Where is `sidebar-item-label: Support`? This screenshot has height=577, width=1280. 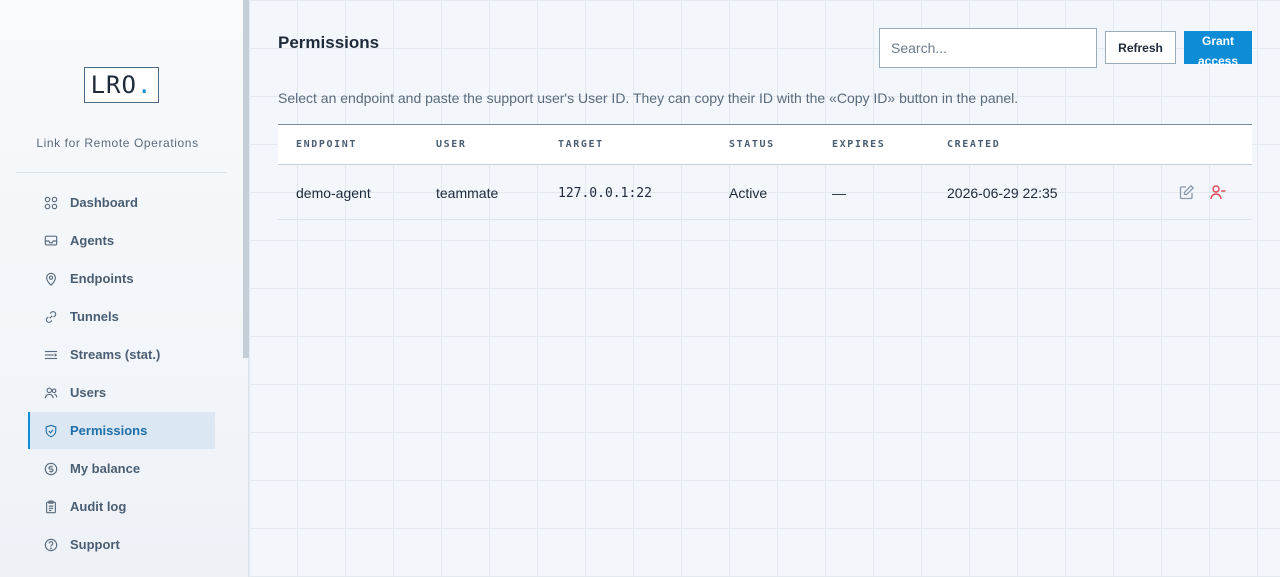 sidebar-item-label: Support is located at coordinates (95, 544).